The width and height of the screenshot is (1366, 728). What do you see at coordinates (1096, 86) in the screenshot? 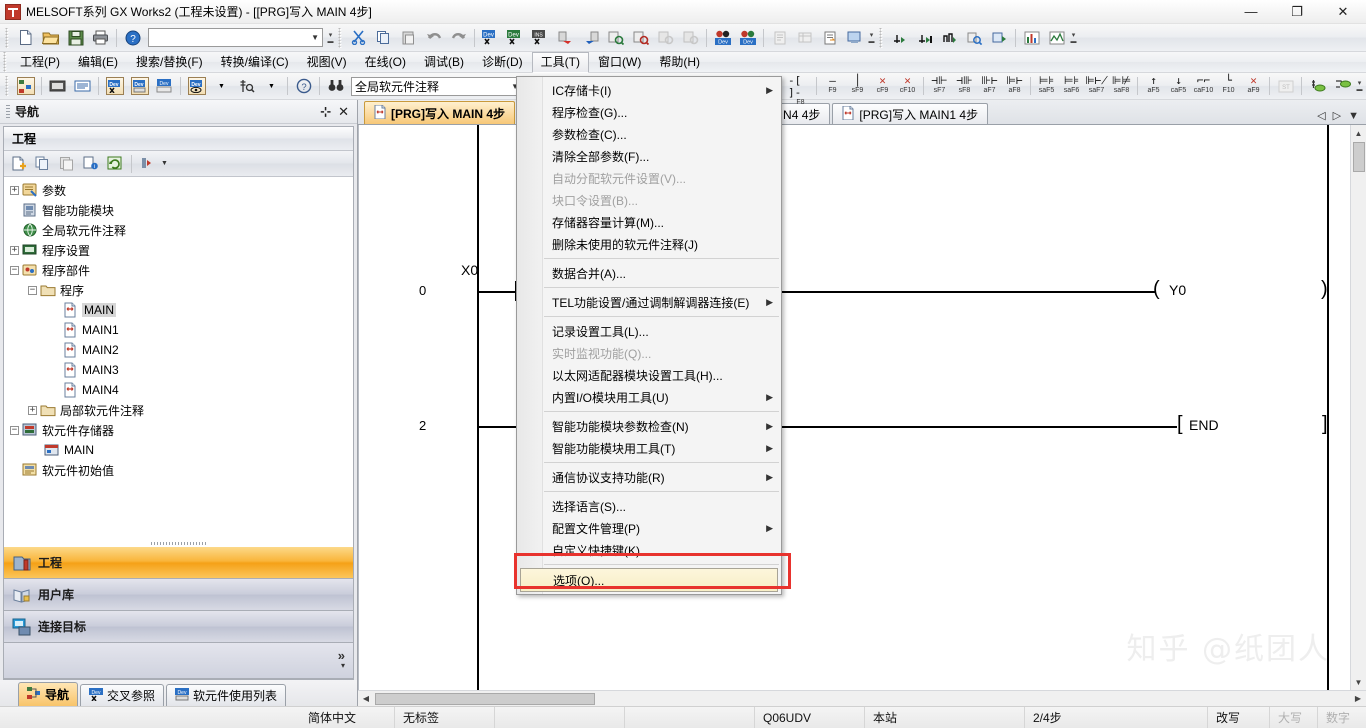
I see `ladder-key-saf7: ⊫⊬ saF7` at bounding box center [1096, 86].